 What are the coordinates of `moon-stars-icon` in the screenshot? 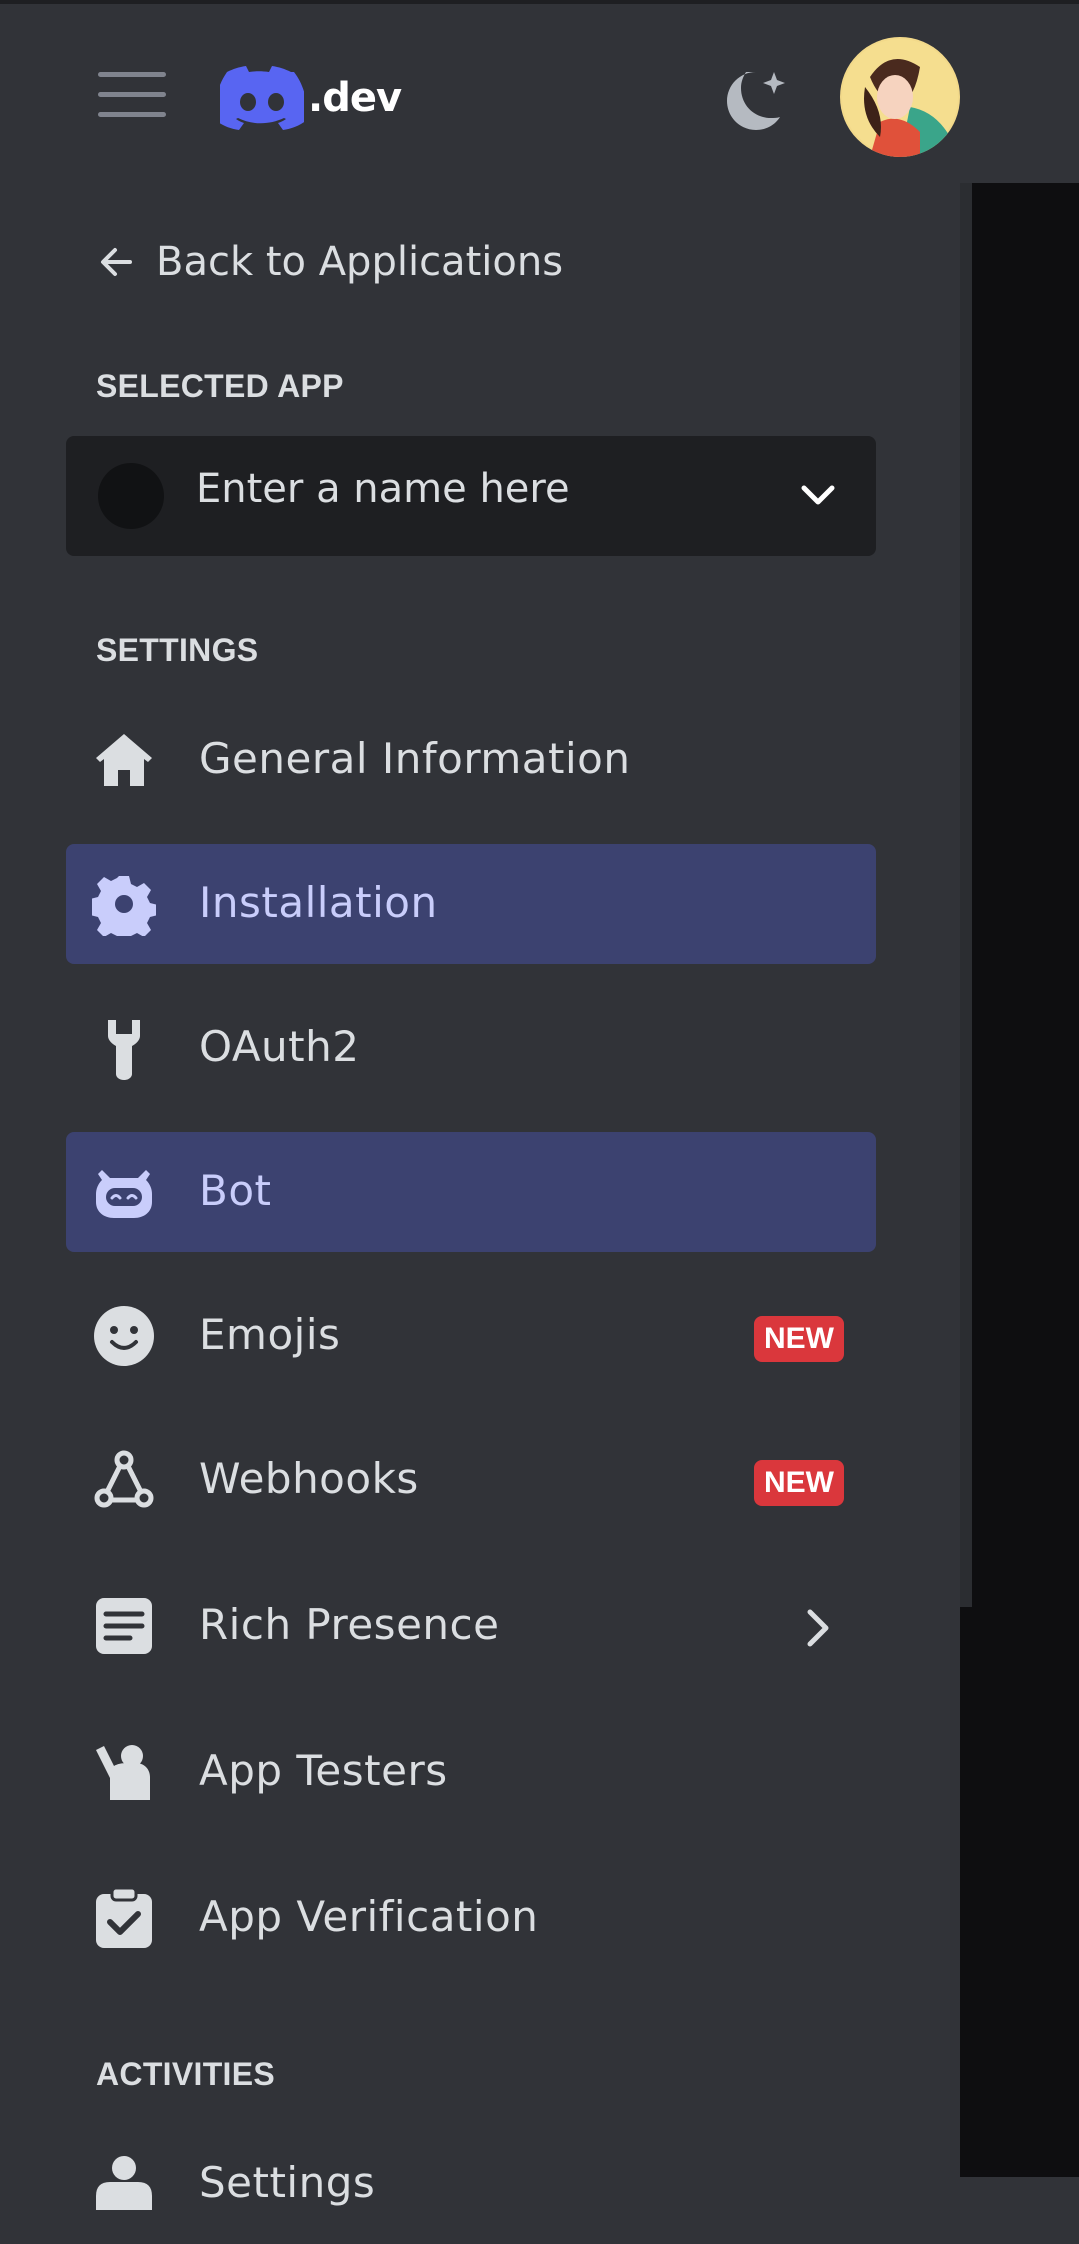 It's located at (753, 99).